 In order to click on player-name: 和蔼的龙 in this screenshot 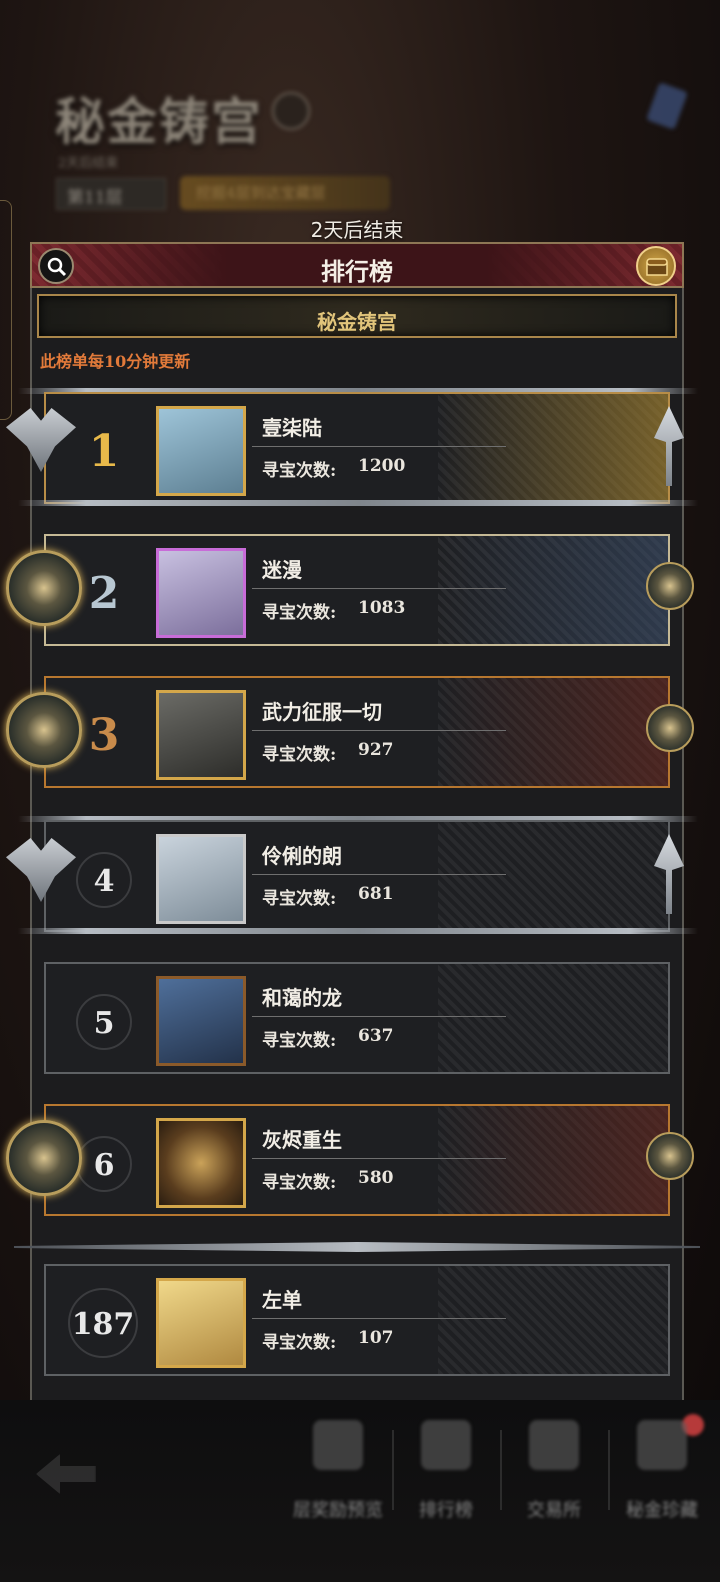, I will do `click(302, 998)`.